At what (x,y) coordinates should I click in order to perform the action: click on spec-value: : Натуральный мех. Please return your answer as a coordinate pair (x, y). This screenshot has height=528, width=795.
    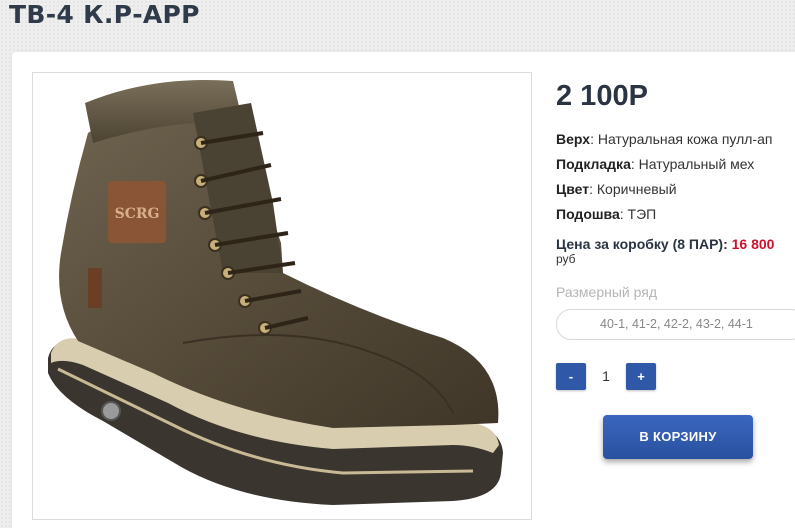
    Looking at the image, I should click on (692, 164).